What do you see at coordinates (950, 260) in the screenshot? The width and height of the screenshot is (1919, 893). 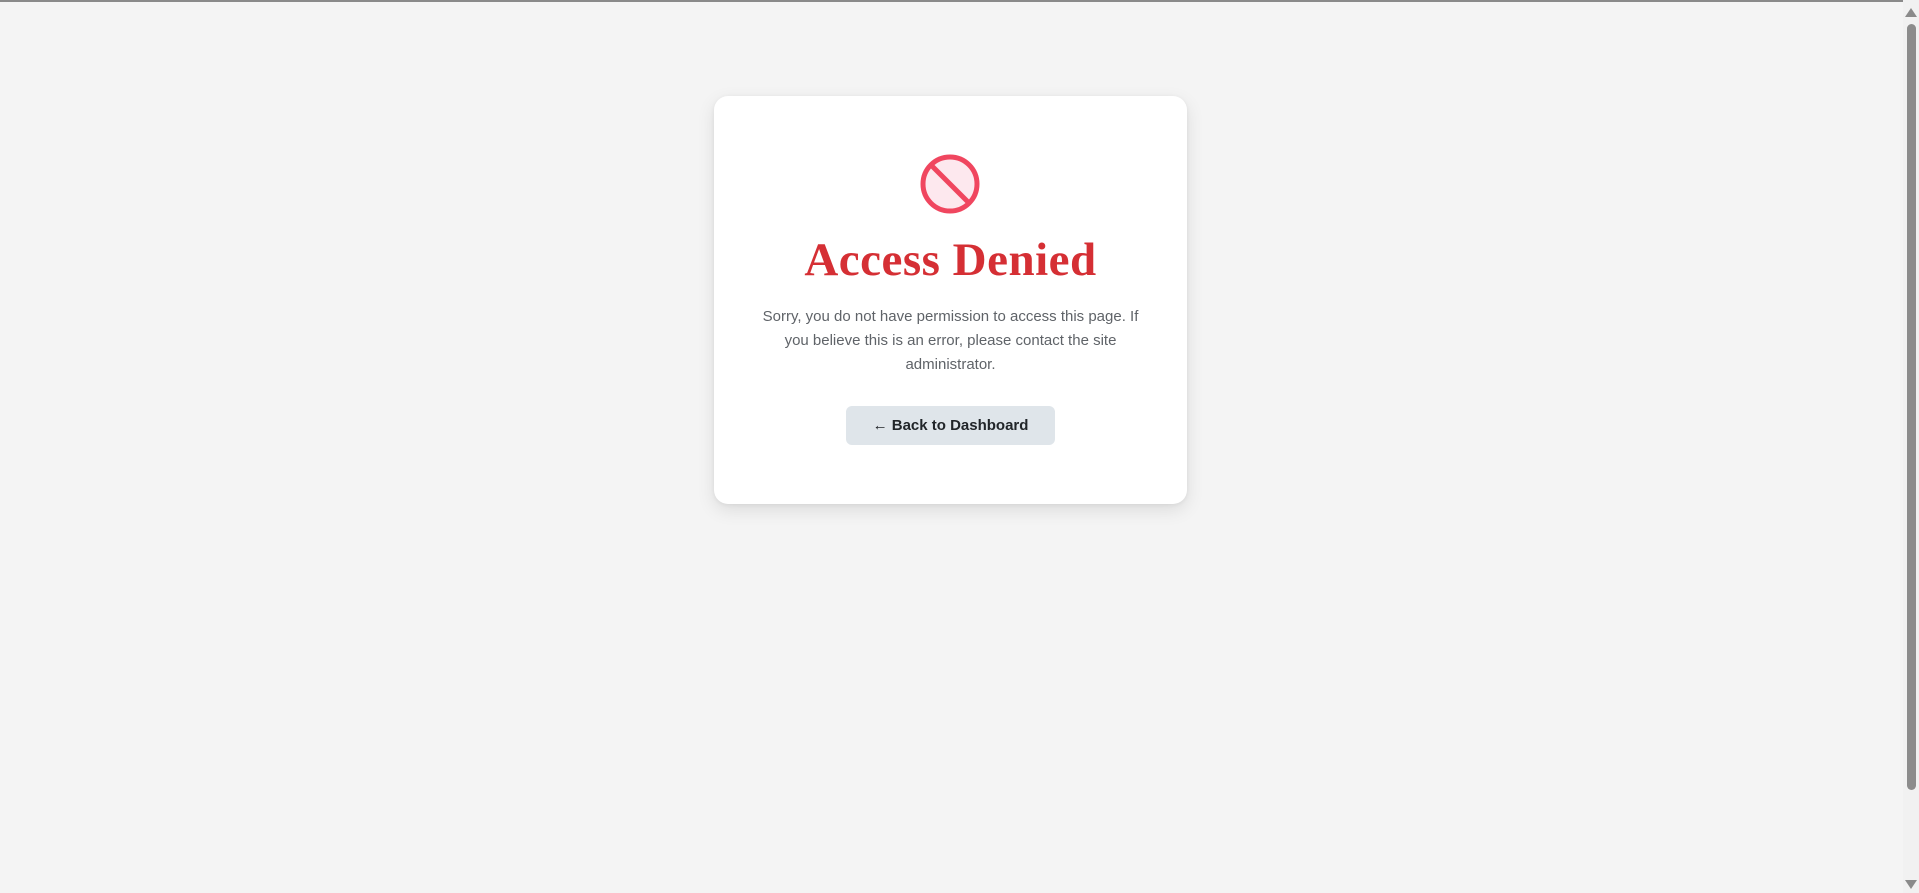 I see `page-title: Access Denied` at bounding box center [950, 260].